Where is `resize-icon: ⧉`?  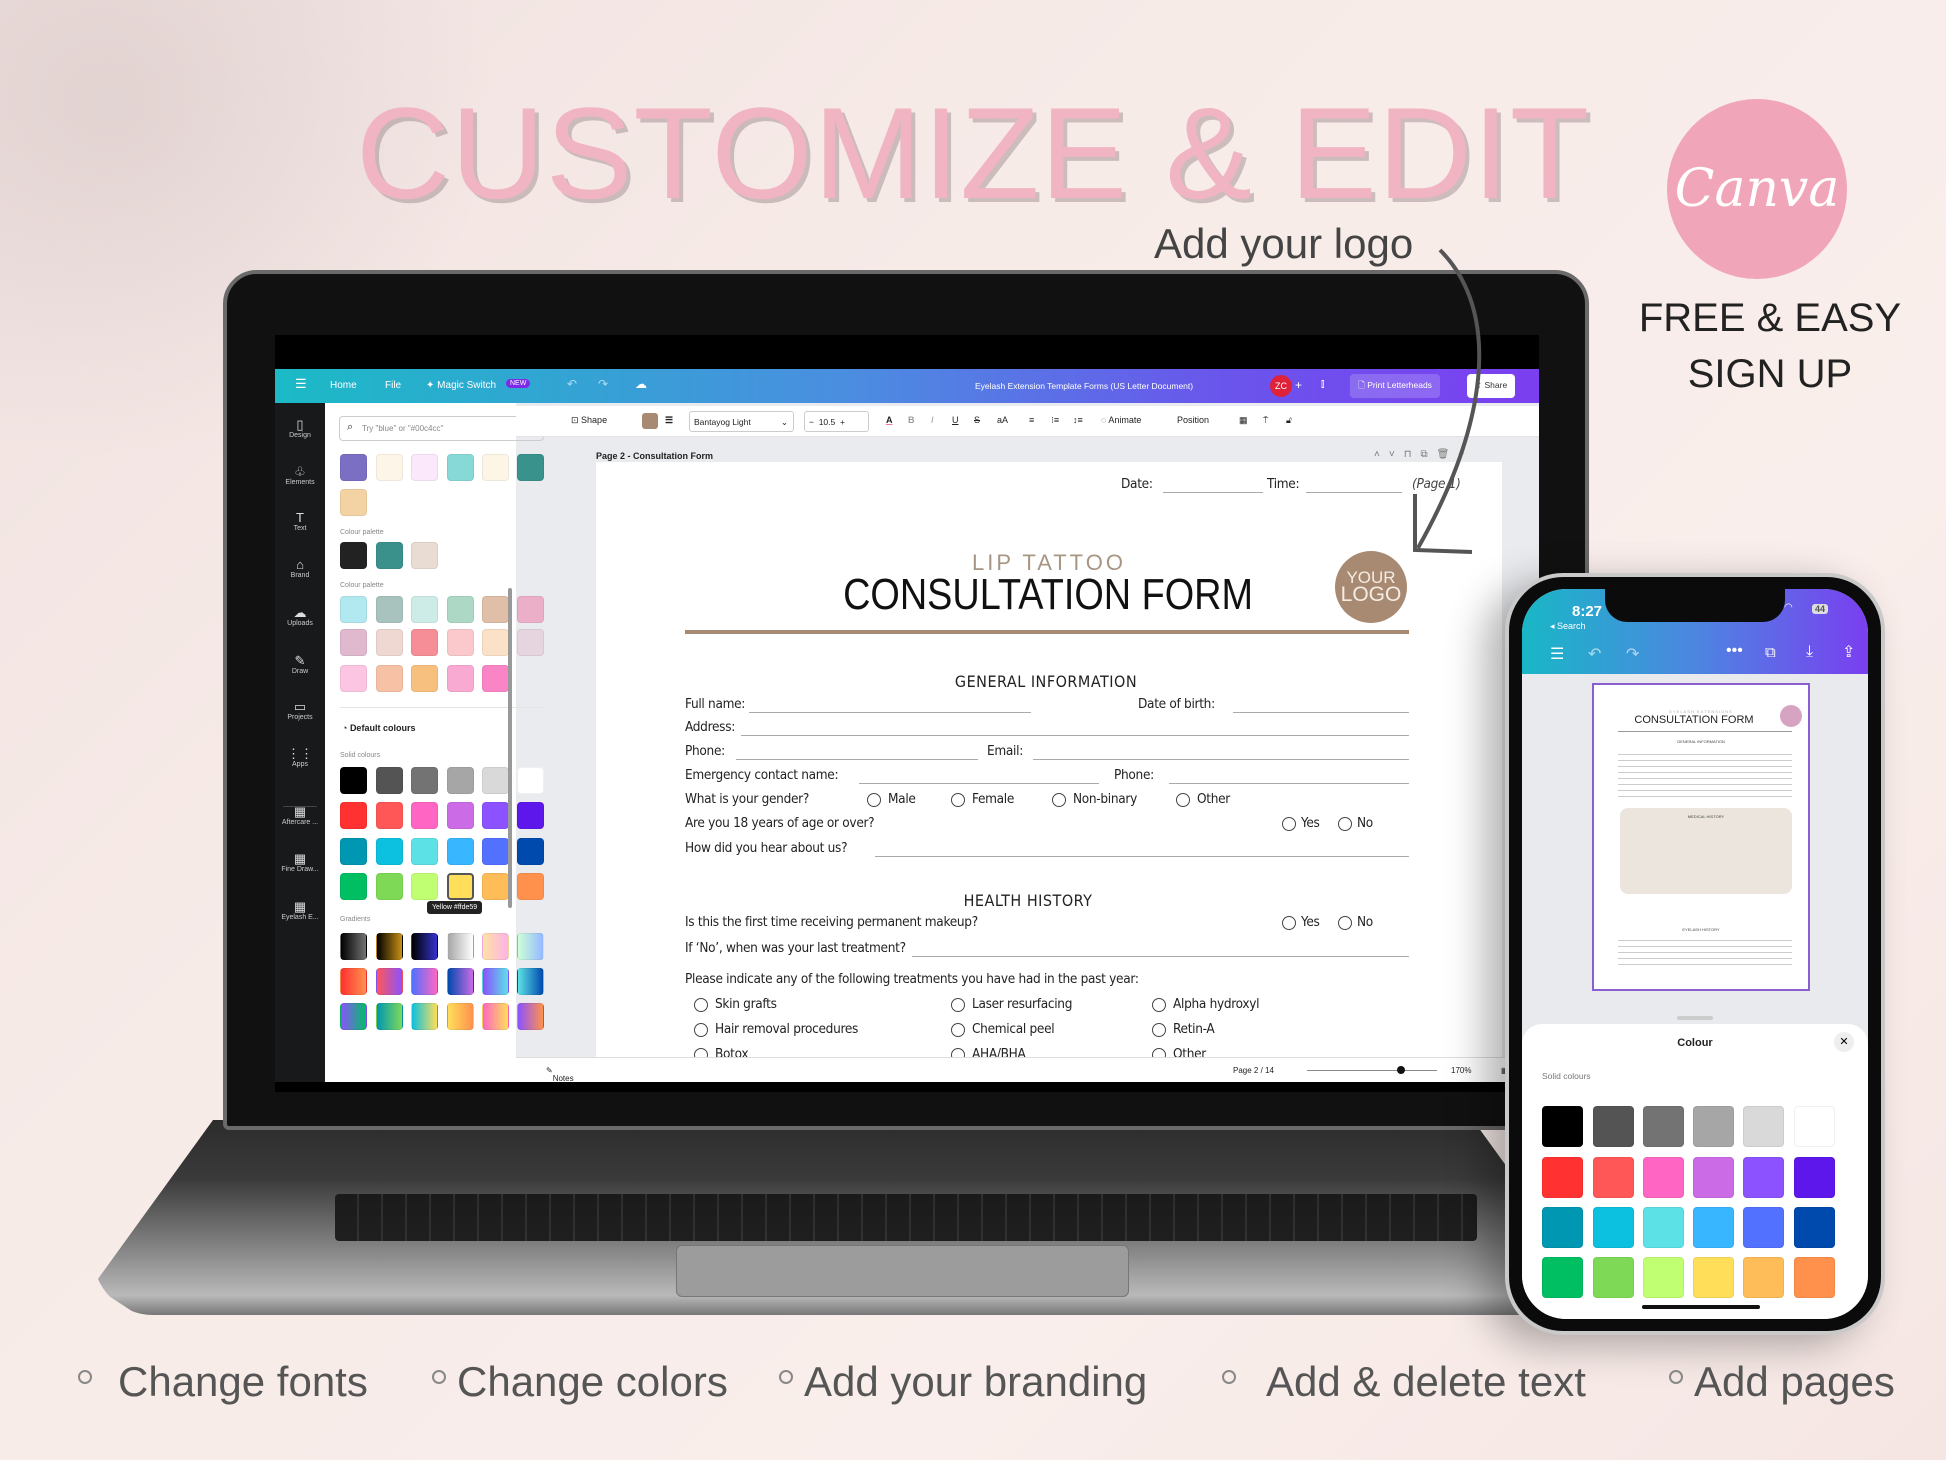
resize-icon: ⧉ is located at coordinates (1770, 652).